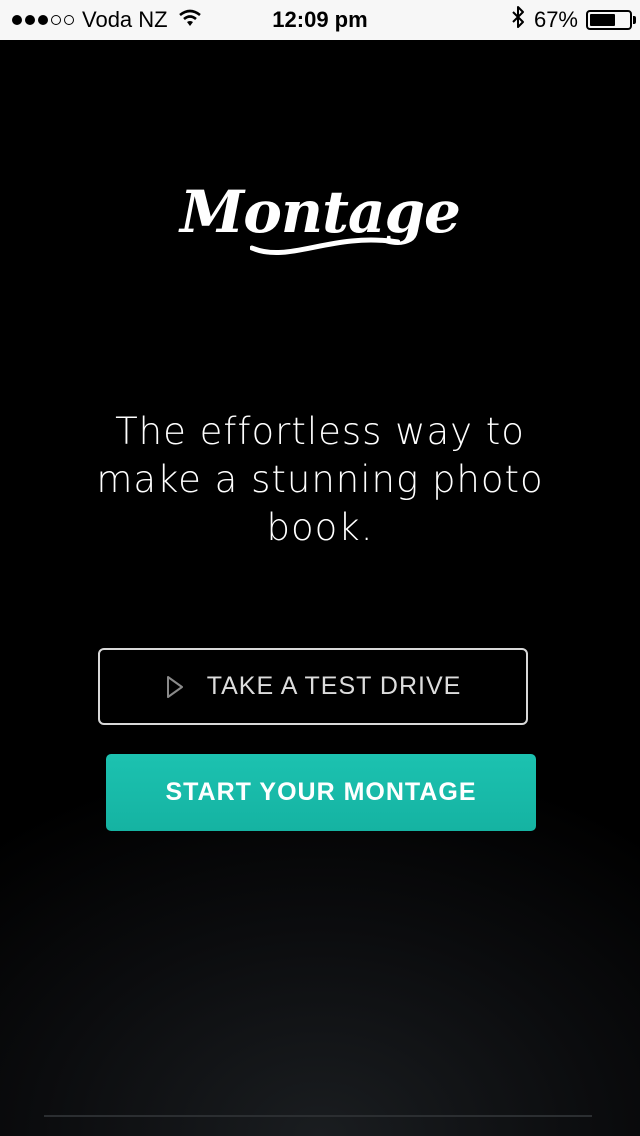  What do you see at coordinates (320, 217) in the screenshot?
I see `montage-logo: Montage` at bounding box center [320, 217].